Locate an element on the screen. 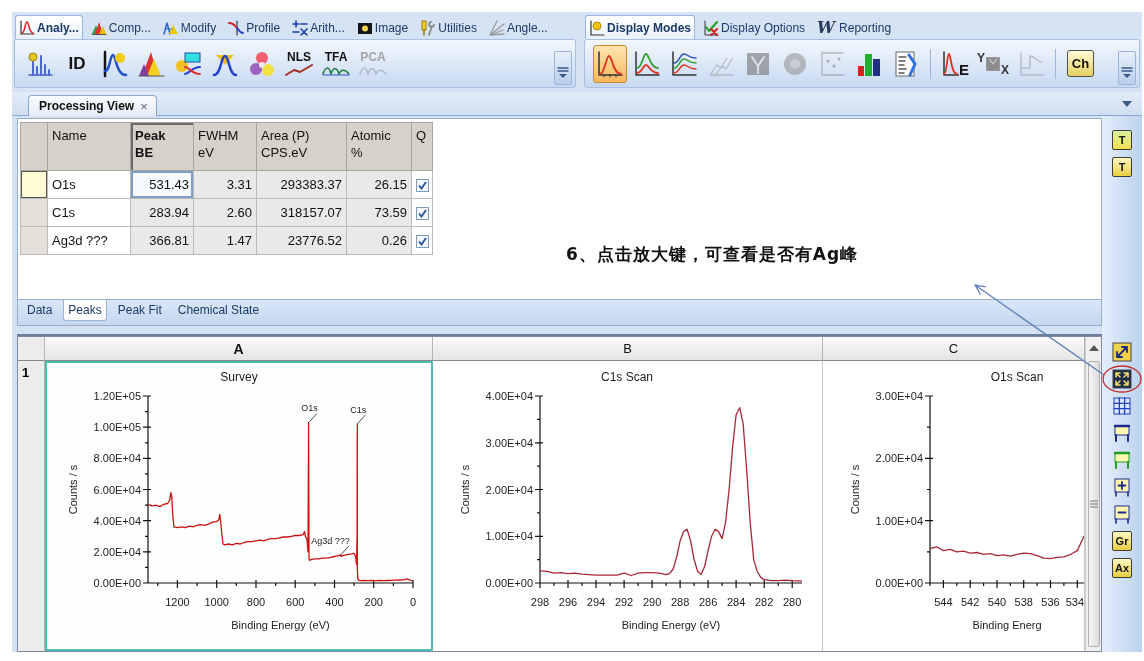  axis-step-icon is located at coordinates (1031, 63).